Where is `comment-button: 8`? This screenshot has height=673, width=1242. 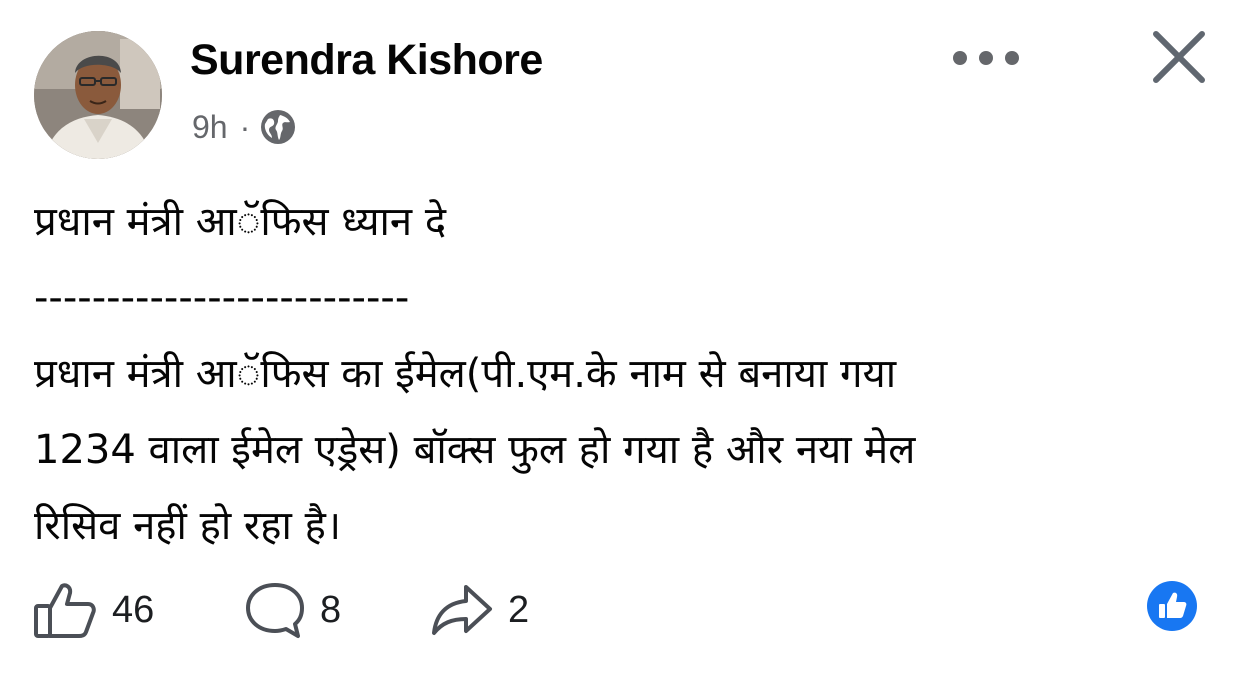
comment-button: 8 is located at coordinates (292, 610).